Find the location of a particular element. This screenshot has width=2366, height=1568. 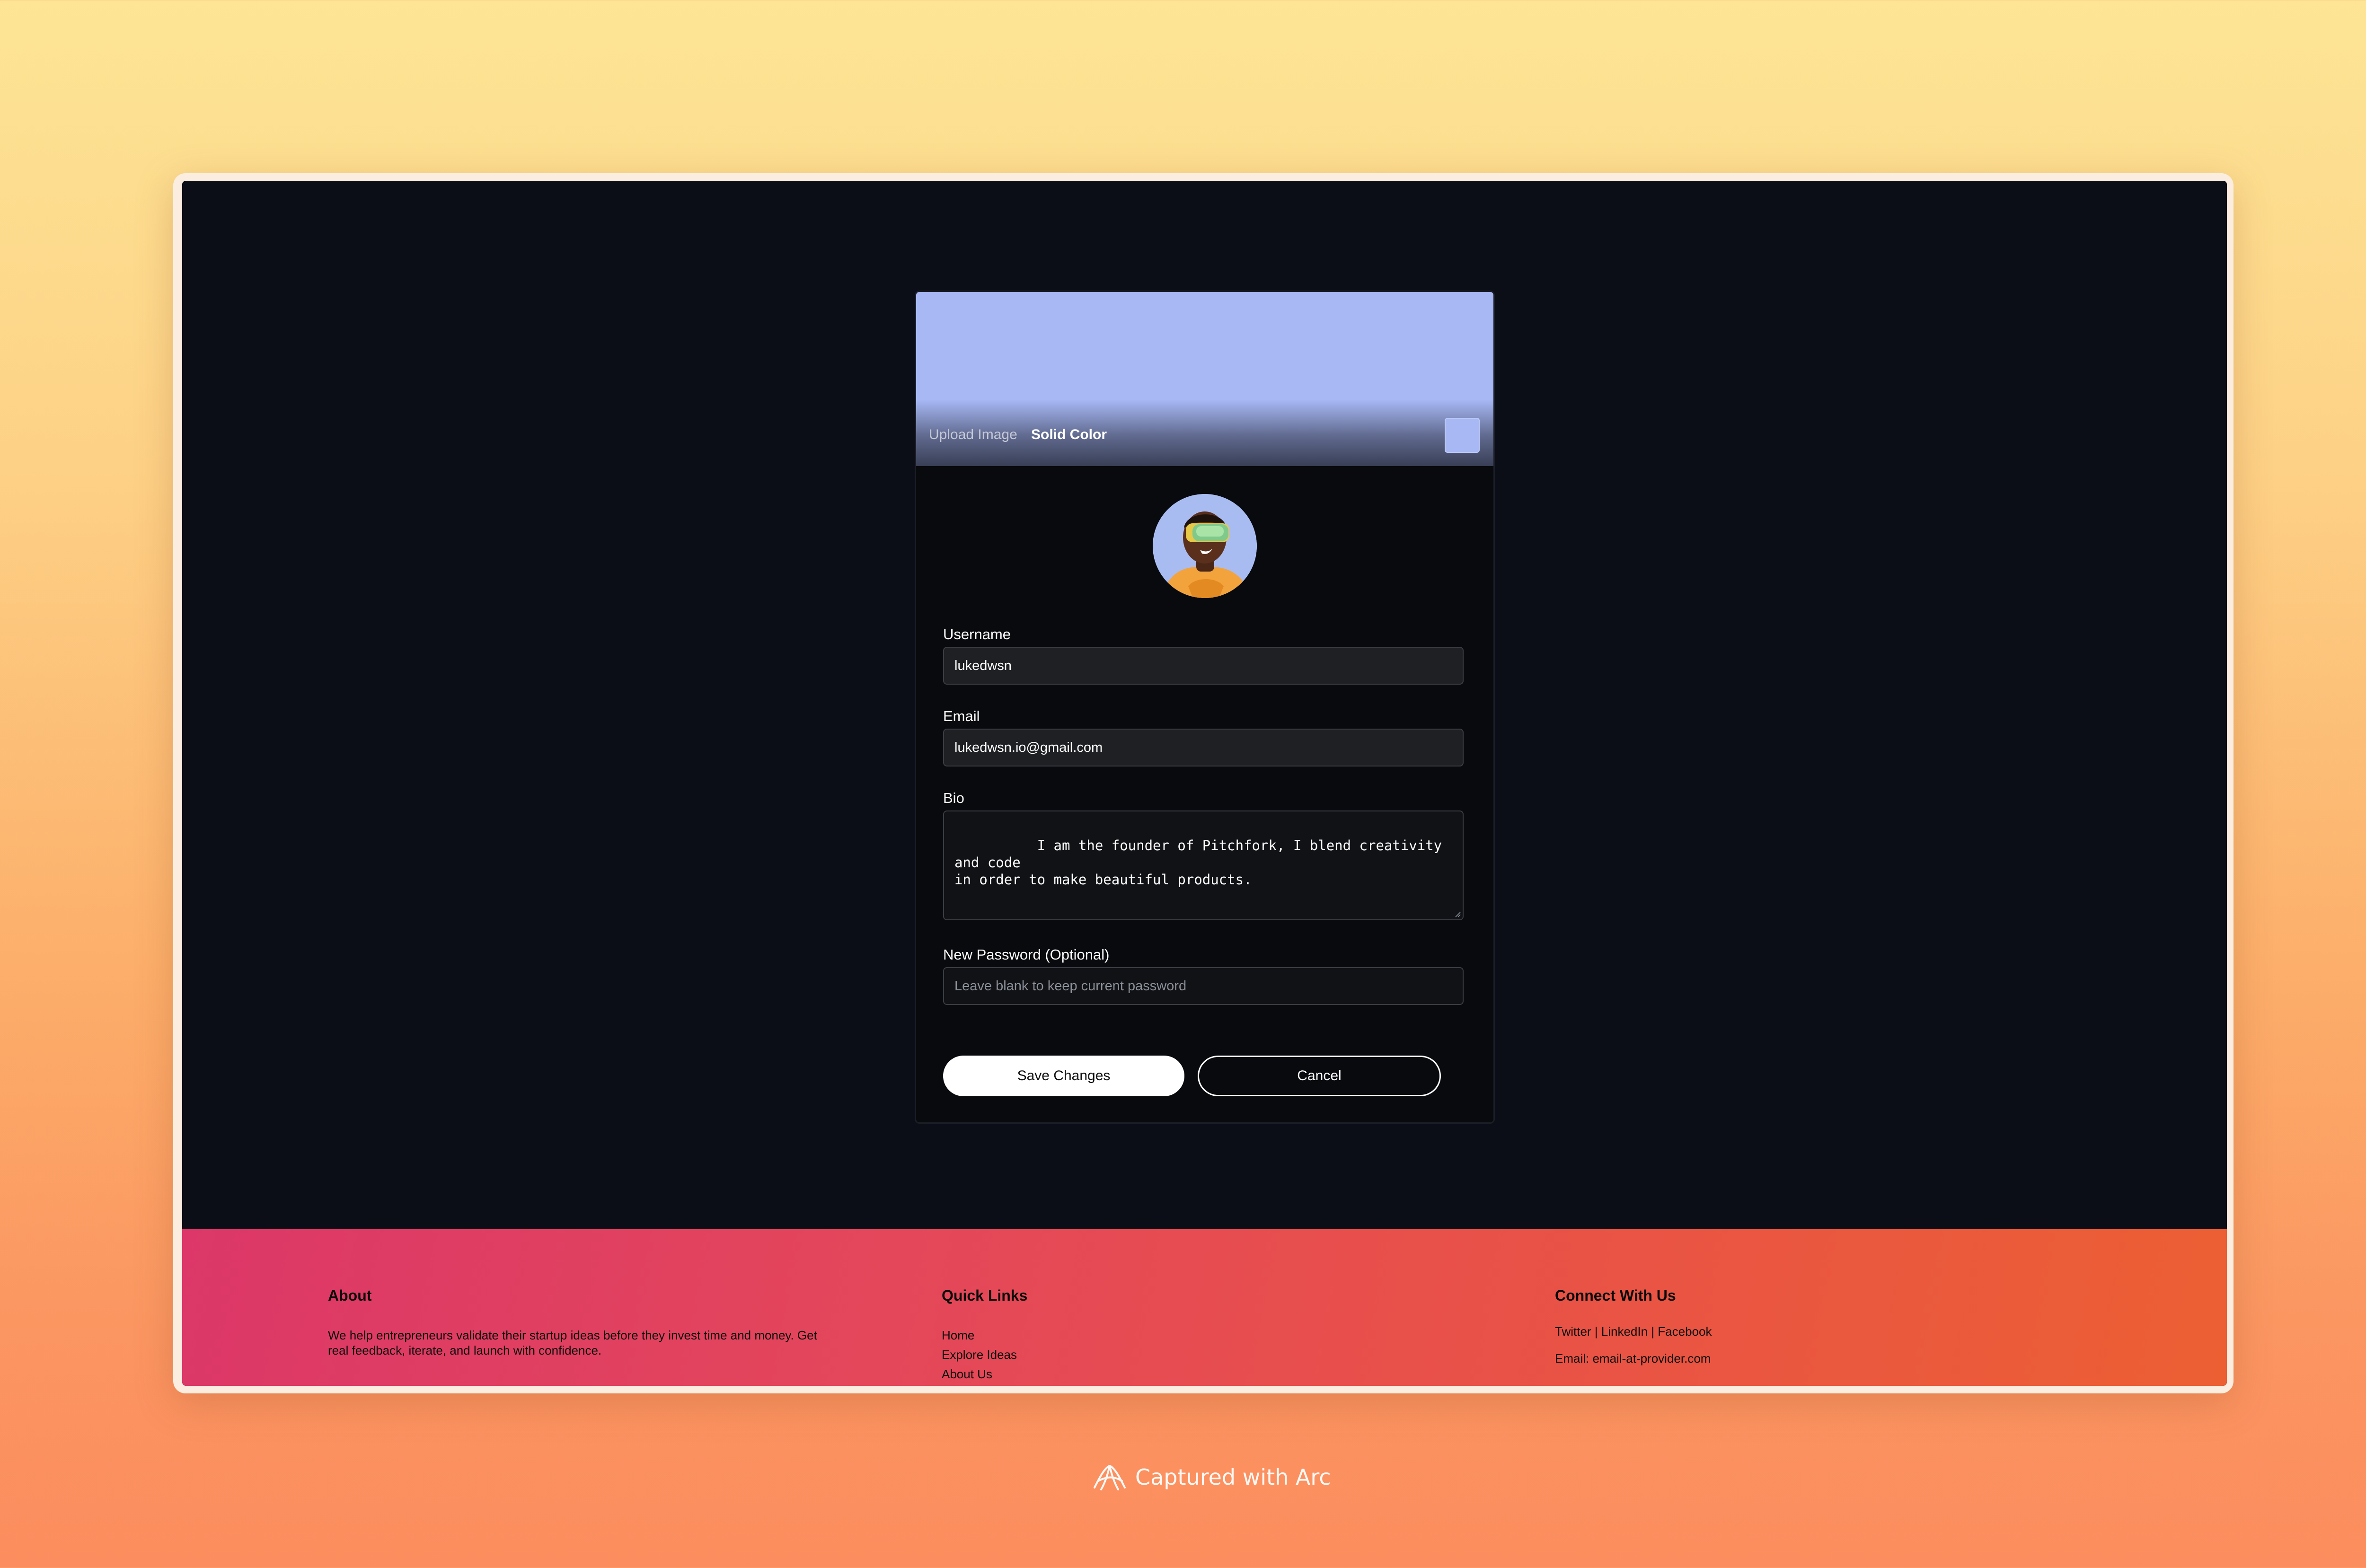

save-button: Save Changes is located at coordinates (1063, 1076).